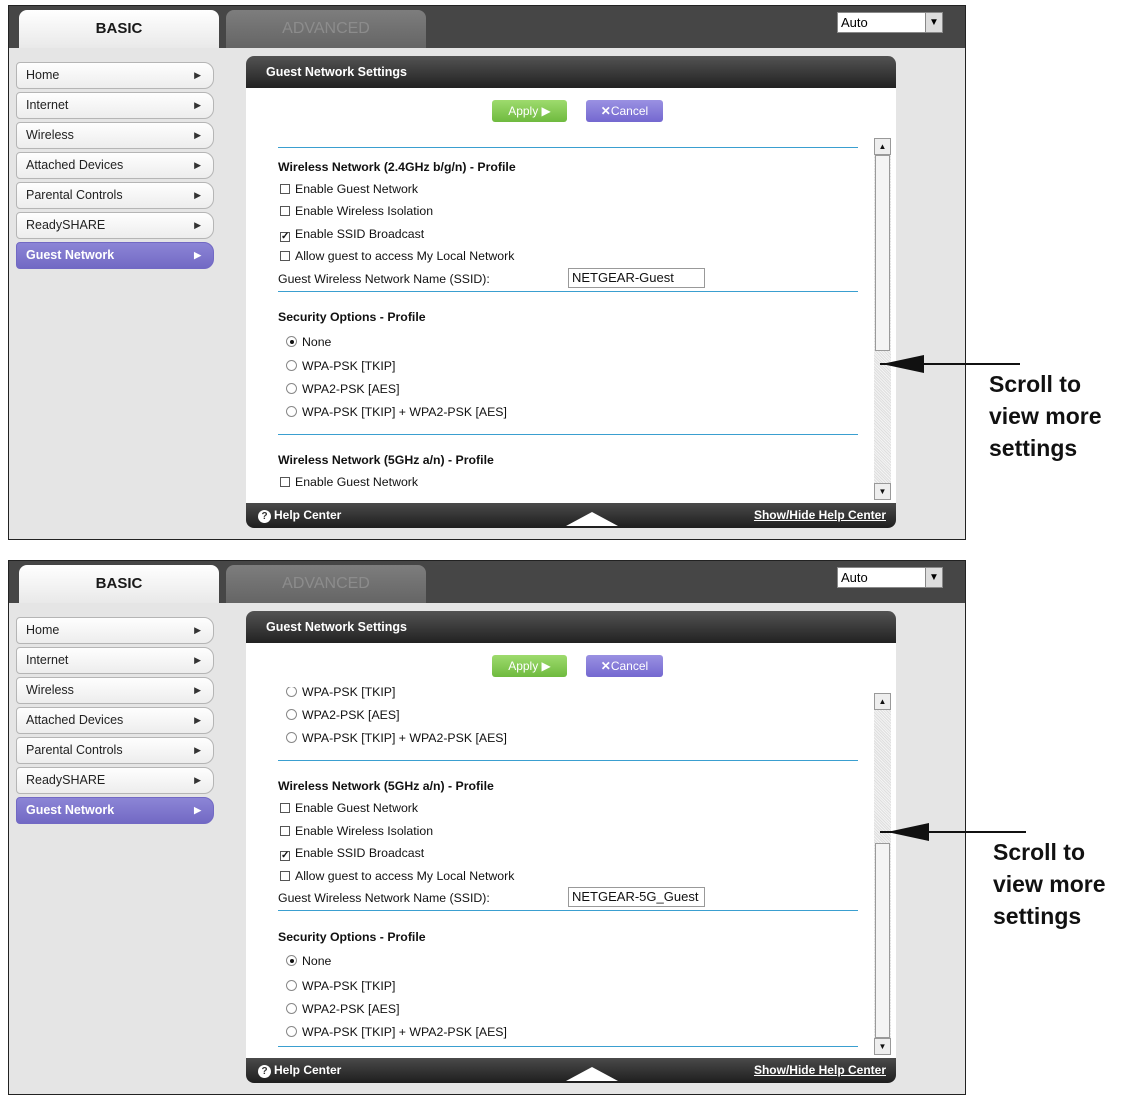 This screenshot has width=1125, height=1095. I want to click on ssid-input: NETGEAR-5G_Guest, so click(636, 897).